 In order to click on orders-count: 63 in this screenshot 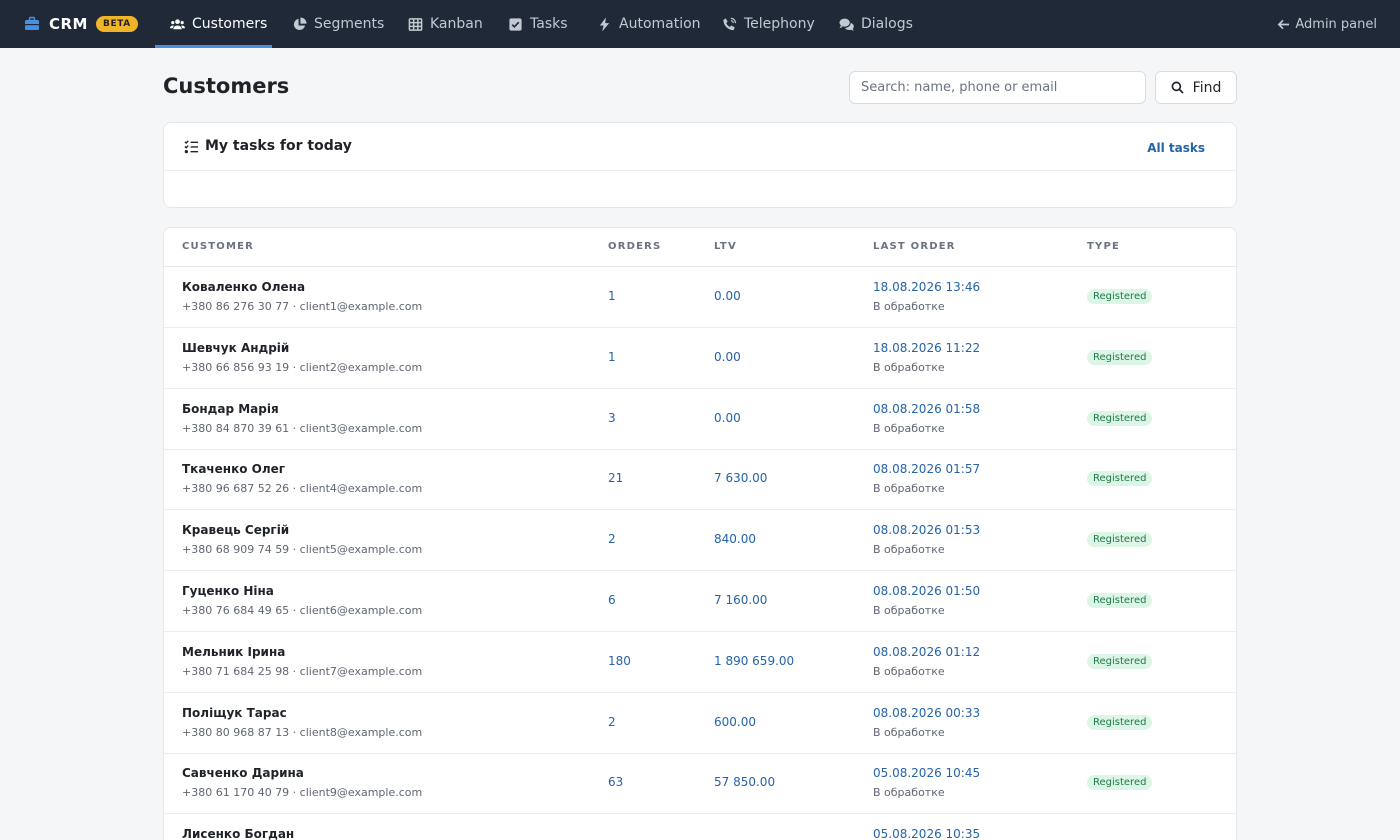, I will do `click(615, 782)`.